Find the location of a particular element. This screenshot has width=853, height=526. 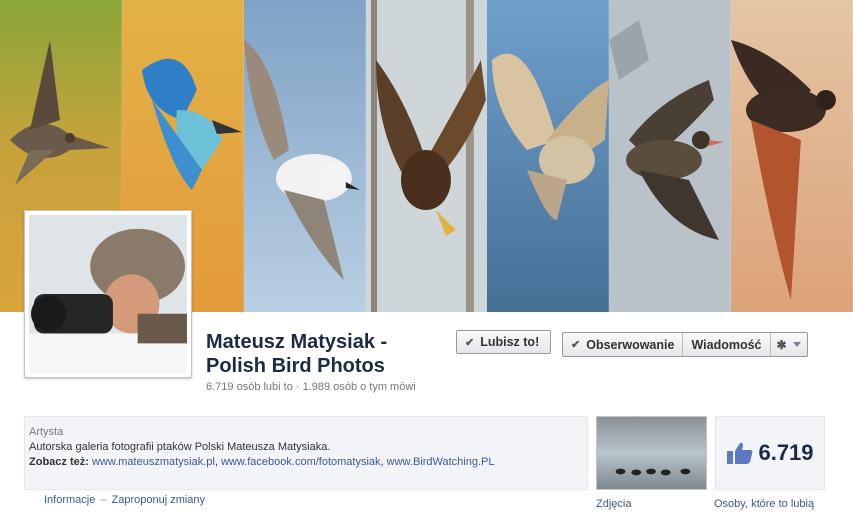

message-button: Wiadomość is located at coordinates (727, 344).